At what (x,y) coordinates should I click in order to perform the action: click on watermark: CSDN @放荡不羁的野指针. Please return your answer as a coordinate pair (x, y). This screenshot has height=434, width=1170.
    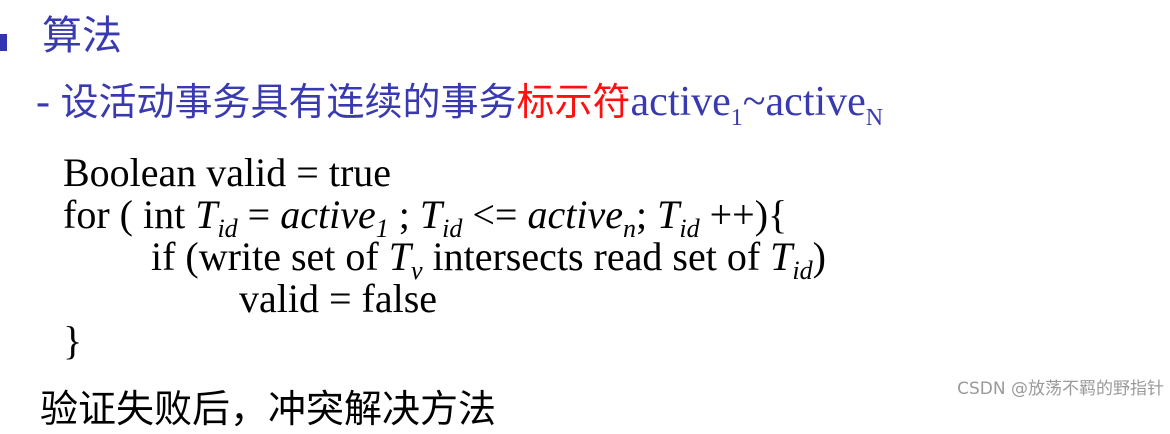
    Looking at the image, I should click on (1060, 389).